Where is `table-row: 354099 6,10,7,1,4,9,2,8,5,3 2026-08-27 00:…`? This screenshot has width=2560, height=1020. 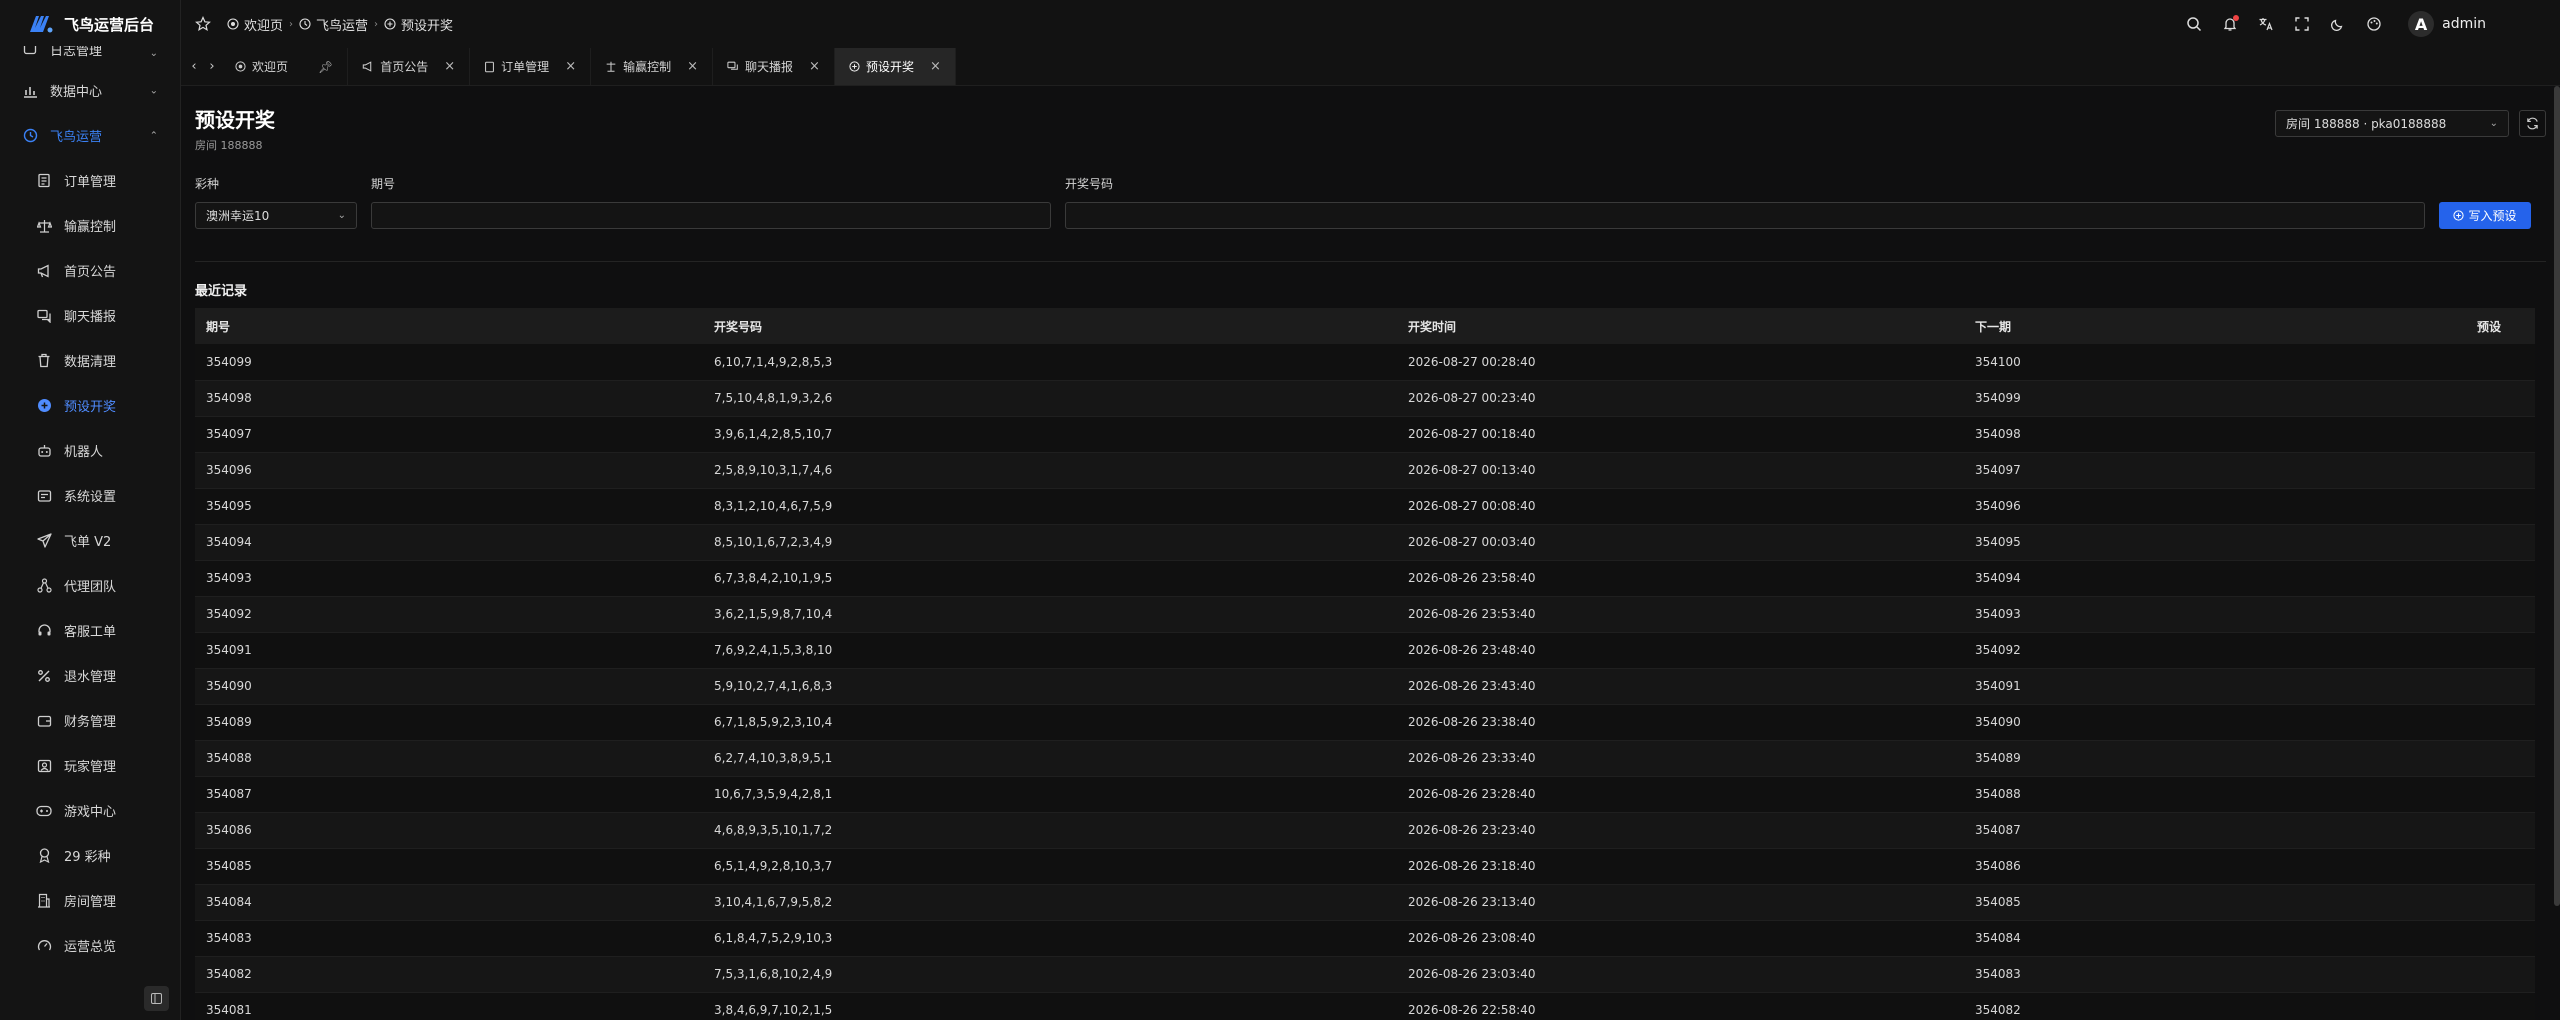 table-row: 354099 6,10,7,1,4,9,2,8,5,3 2026-08-27 00:… is located at coordinates (1365, 362).